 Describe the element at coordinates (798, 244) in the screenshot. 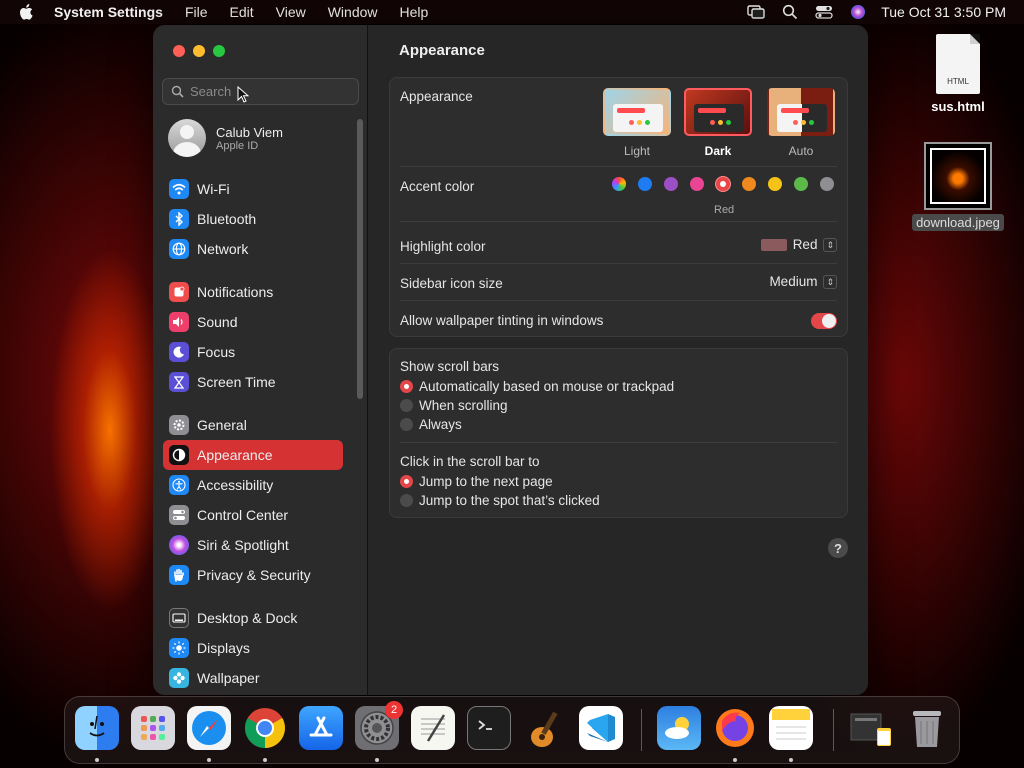

I see `highlight-color-popup: Red ⇕` at that location.